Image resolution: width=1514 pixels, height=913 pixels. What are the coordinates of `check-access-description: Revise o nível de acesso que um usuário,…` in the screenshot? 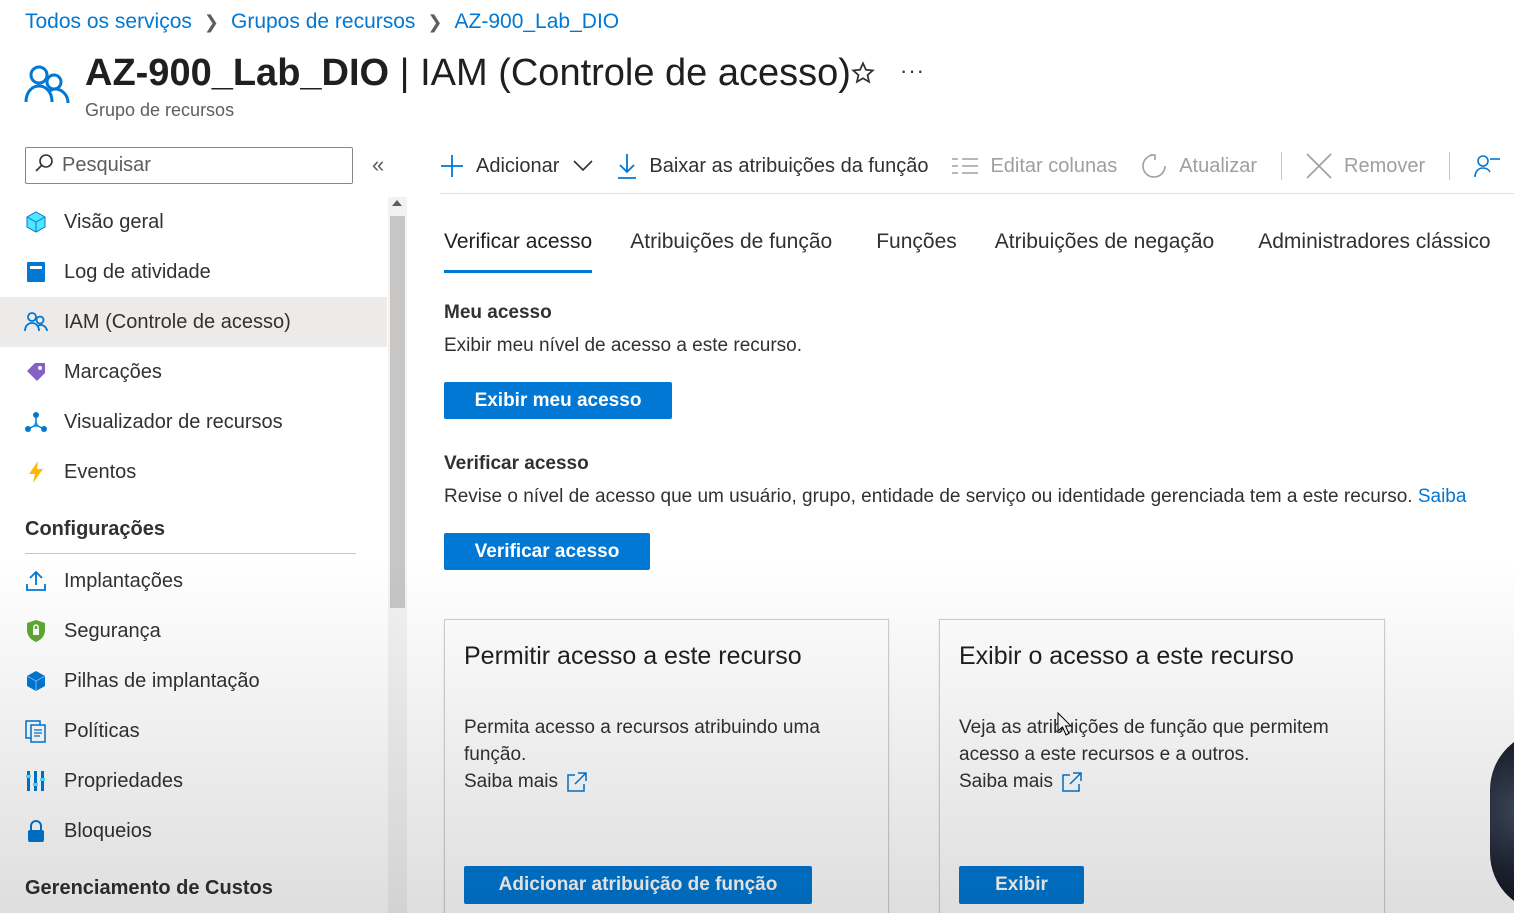 It's located at (928, 496).